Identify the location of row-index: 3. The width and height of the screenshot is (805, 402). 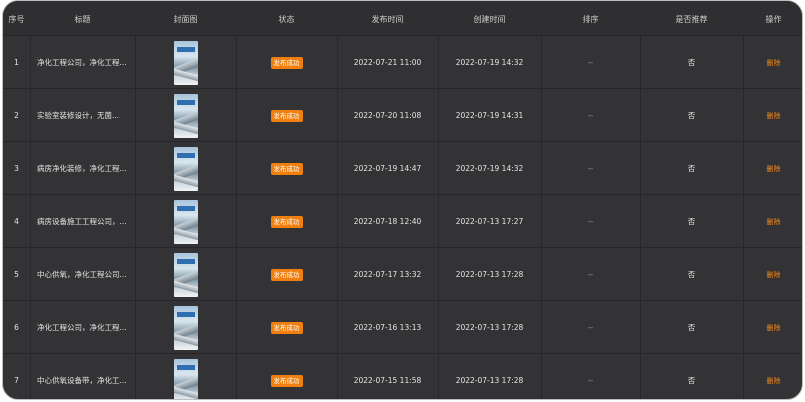
(16, 168).